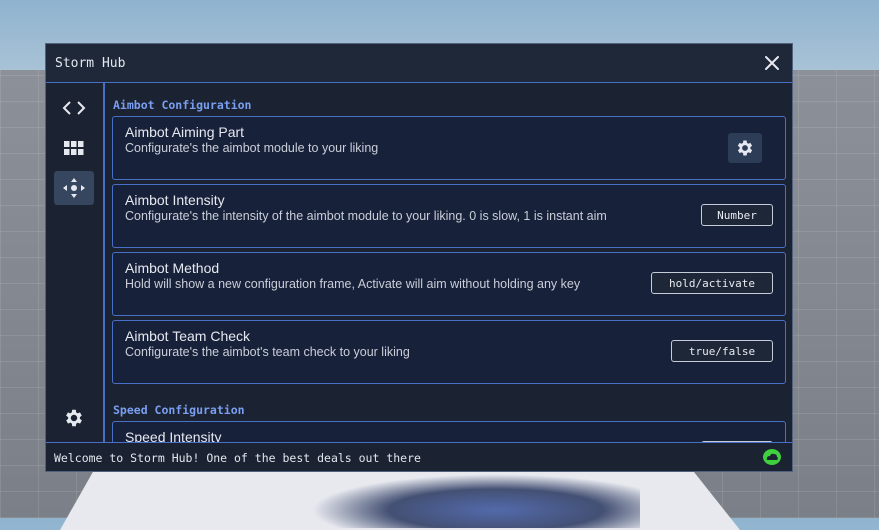 The height and width of the screenshot is (530, 879). Describe the element at coordinates (179, 410) in the screenshot. I see `section-title-speed: Speed Configuration` at that location.